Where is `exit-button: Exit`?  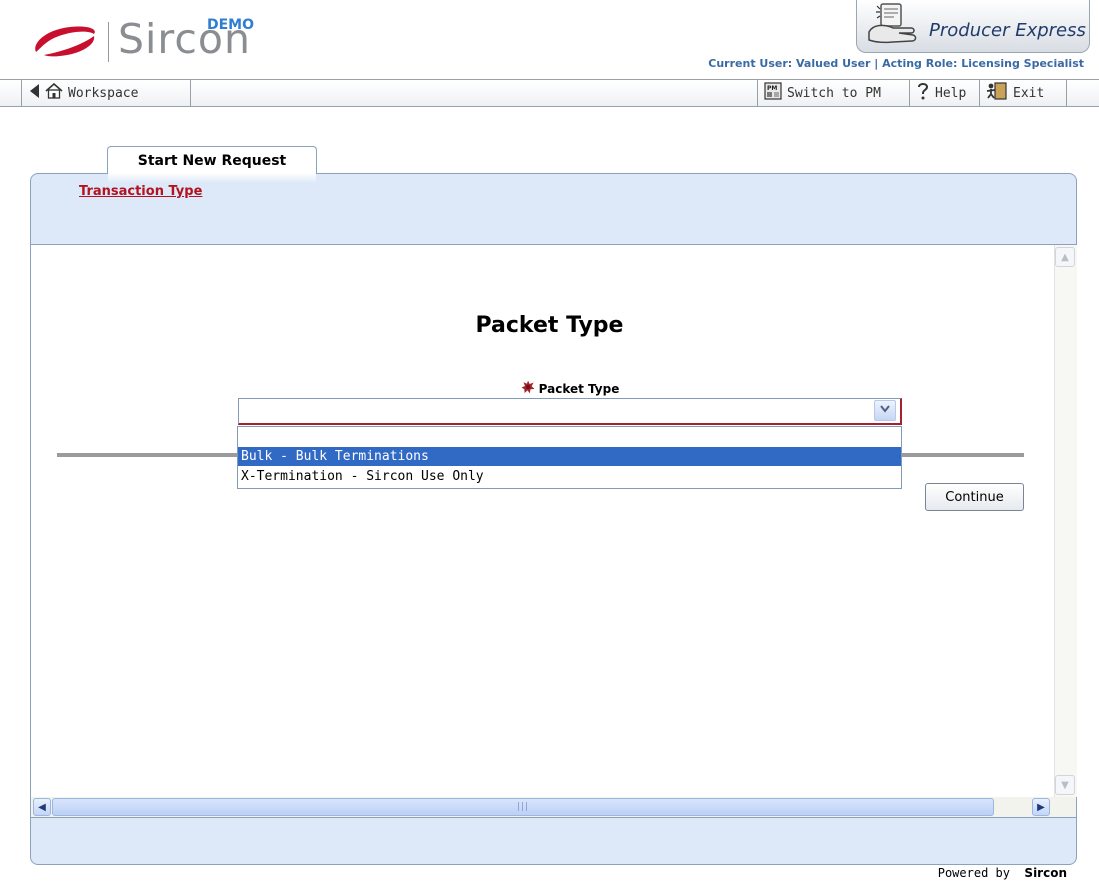 exit-button: Exit is located at coordinates (1023, 93).